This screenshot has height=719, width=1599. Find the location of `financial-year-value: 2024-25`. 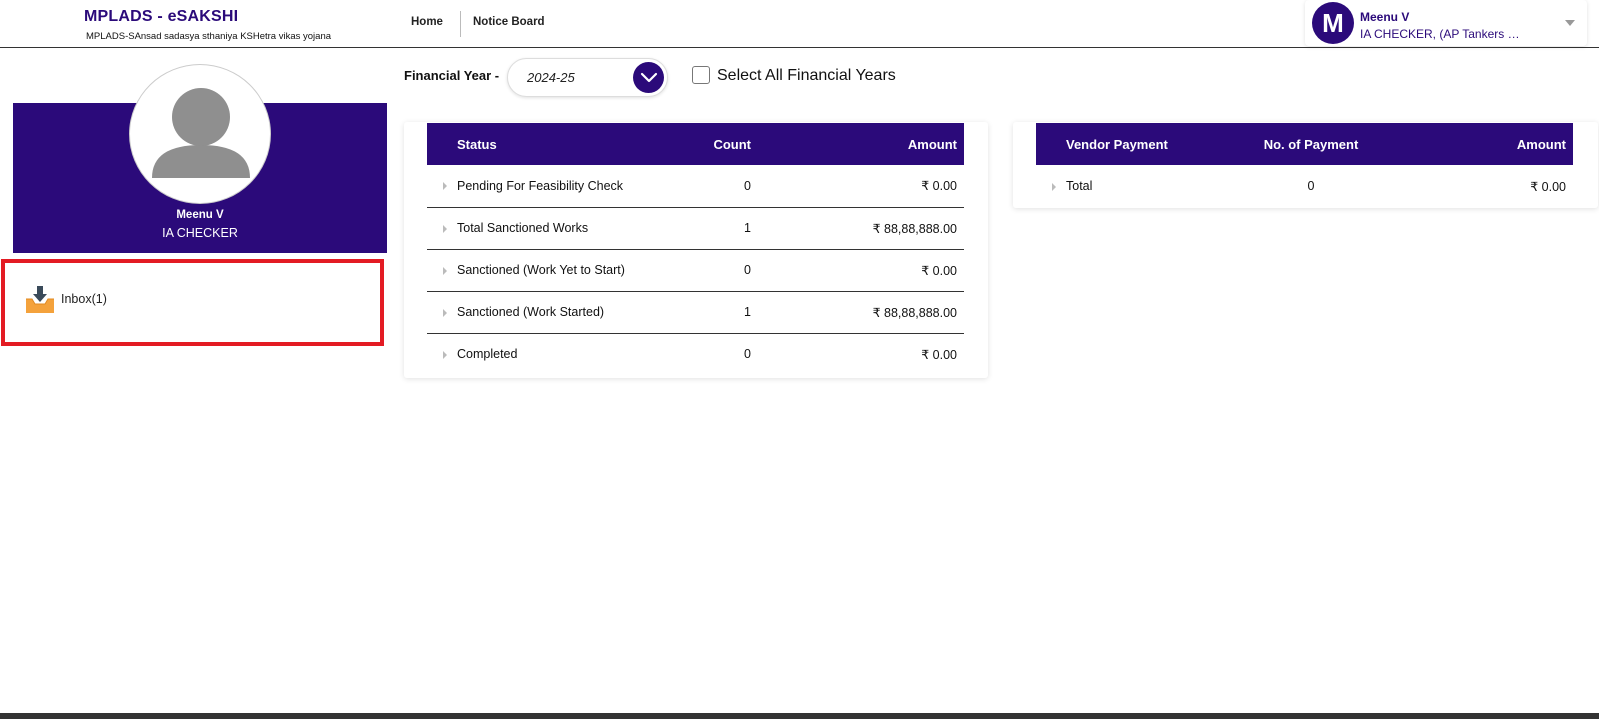

financial-year-value: 2024-25 is located at coordinates (551, 77).